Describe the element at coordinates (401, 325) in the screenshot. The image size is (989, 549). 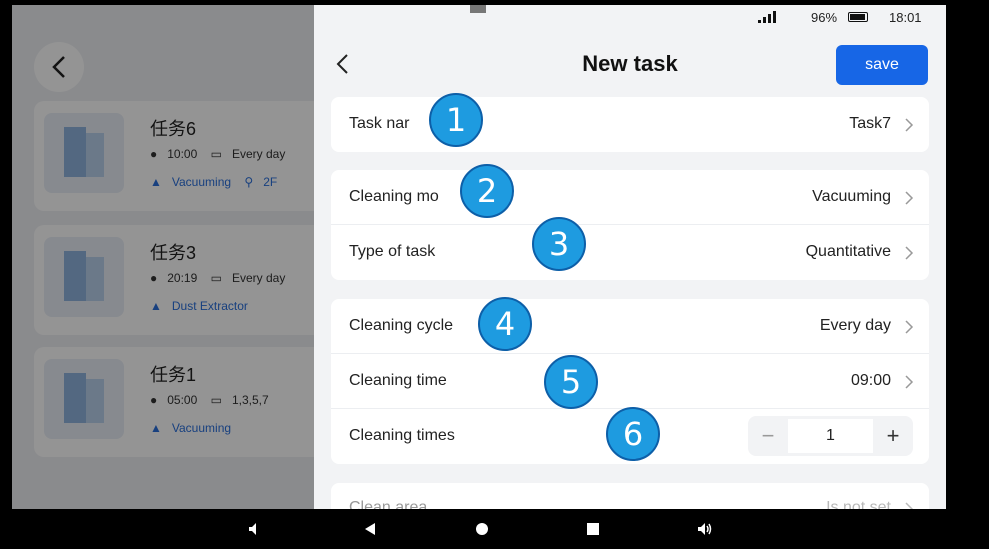
I see `cleaning-cycle-label: Cleaning cycle` at that location.